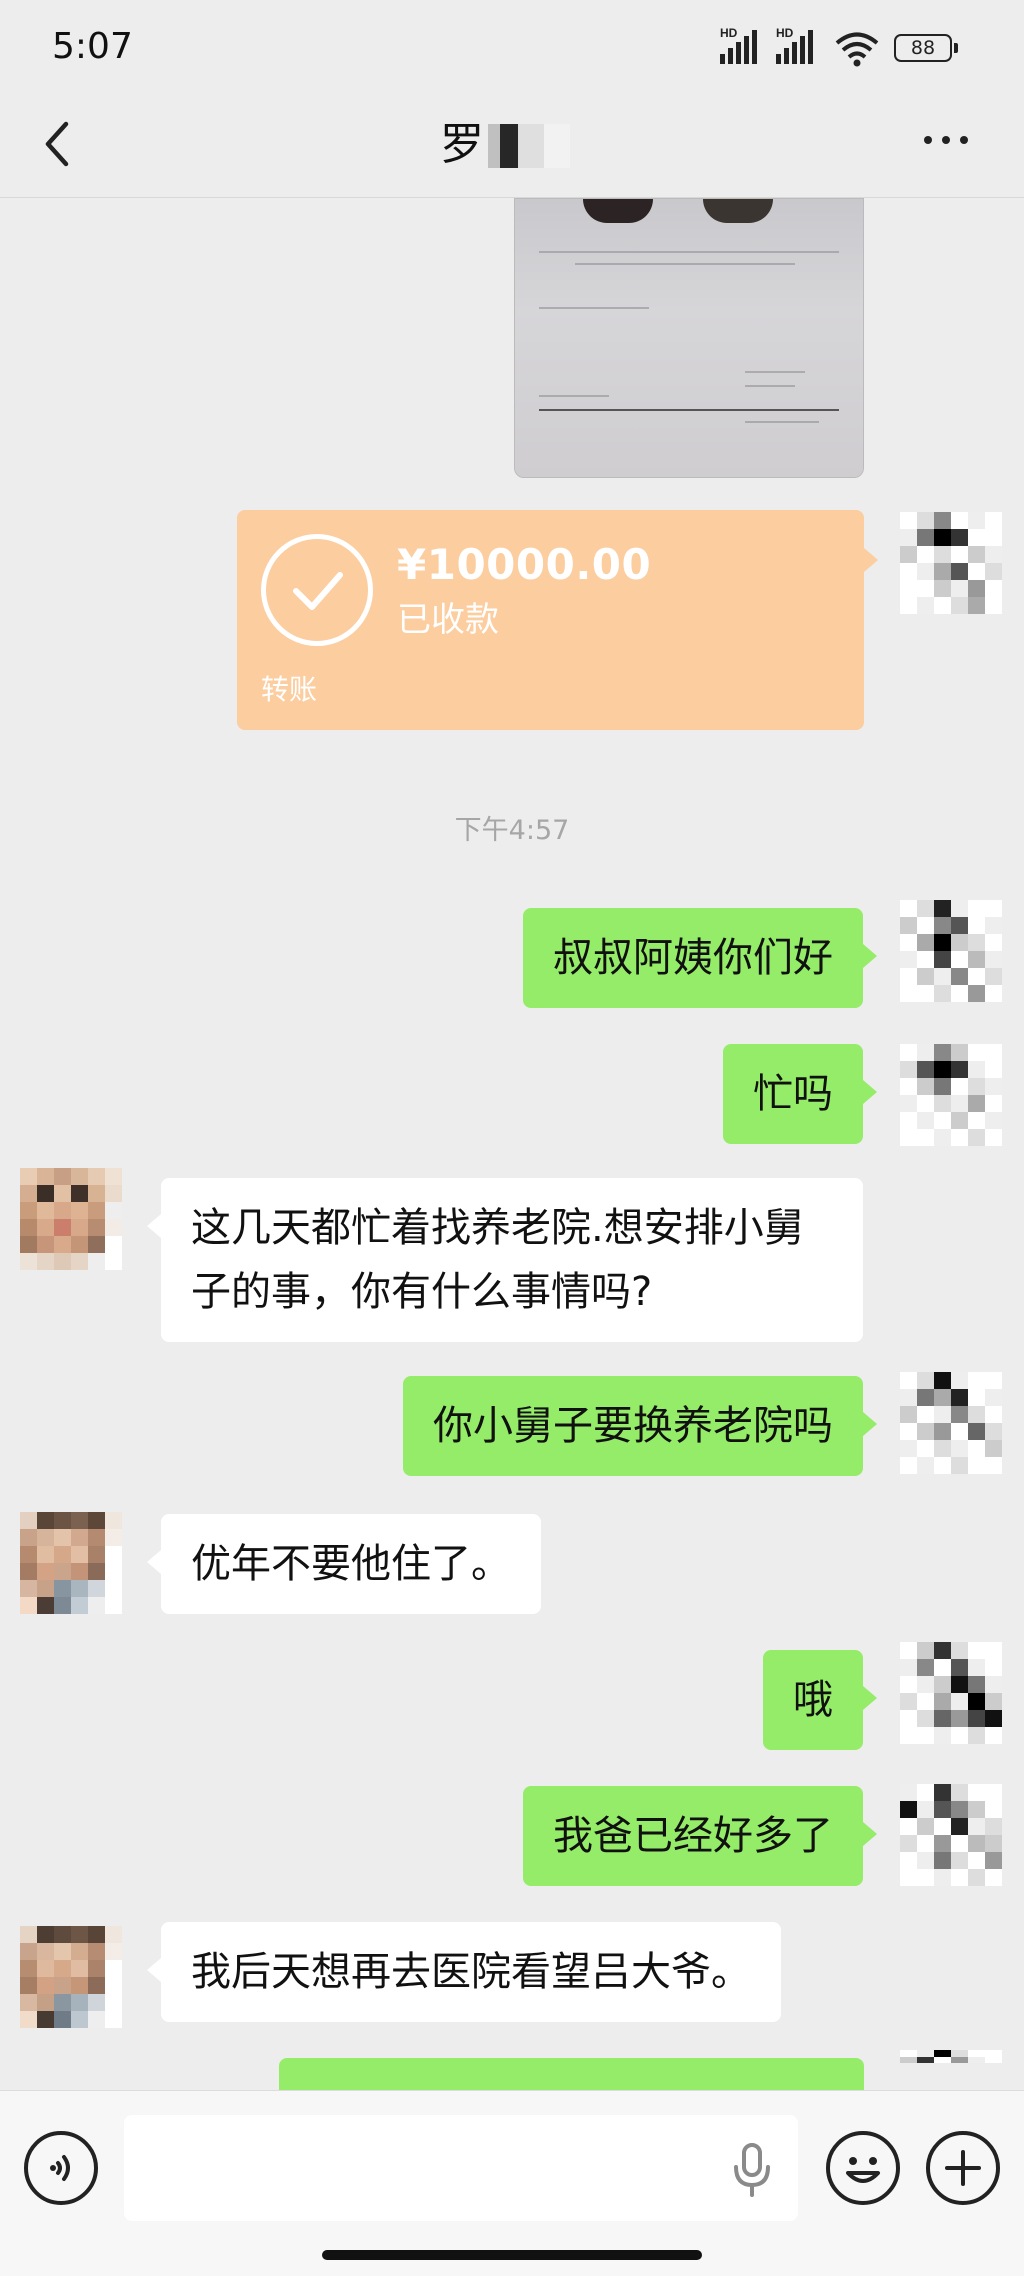 The height and width of the screenshot is (2276, 1024). I want to click on chat-header: 罗, so click(512, 144).